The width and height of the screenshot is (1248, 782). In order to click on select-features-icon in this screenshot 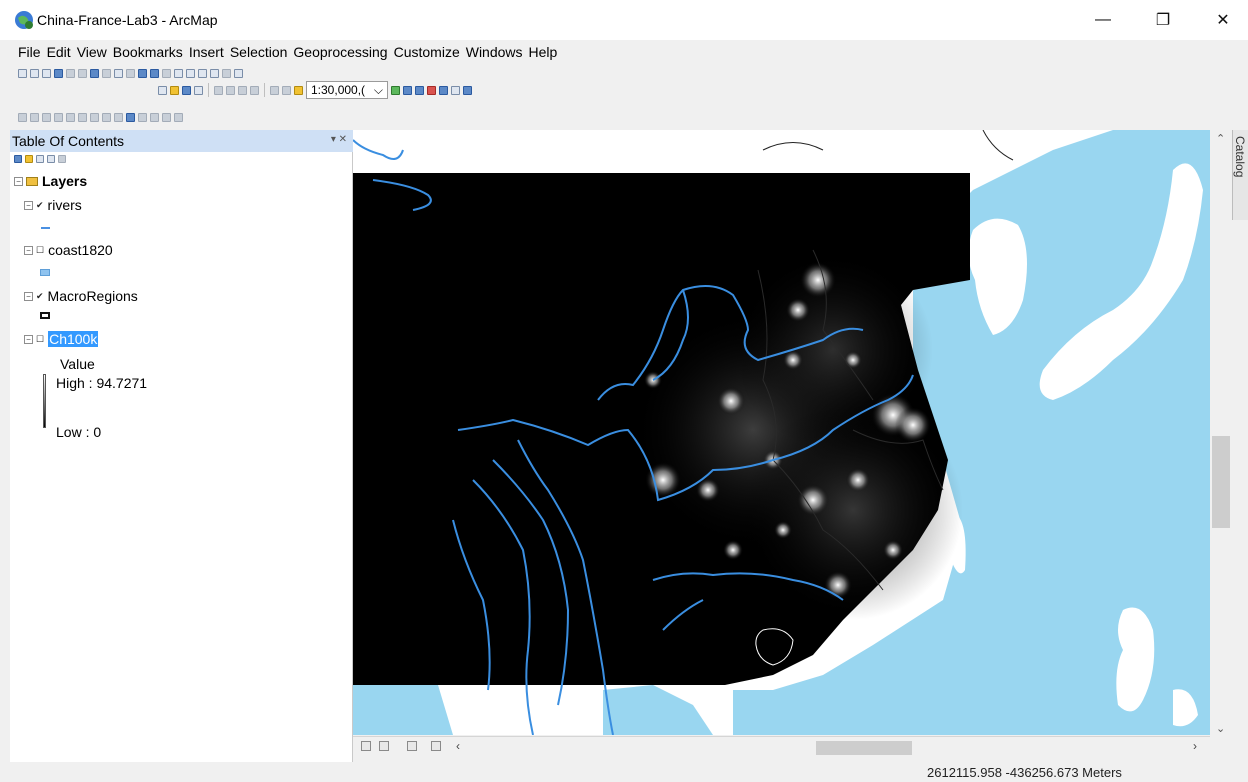, I will do `click(118, 73)`.